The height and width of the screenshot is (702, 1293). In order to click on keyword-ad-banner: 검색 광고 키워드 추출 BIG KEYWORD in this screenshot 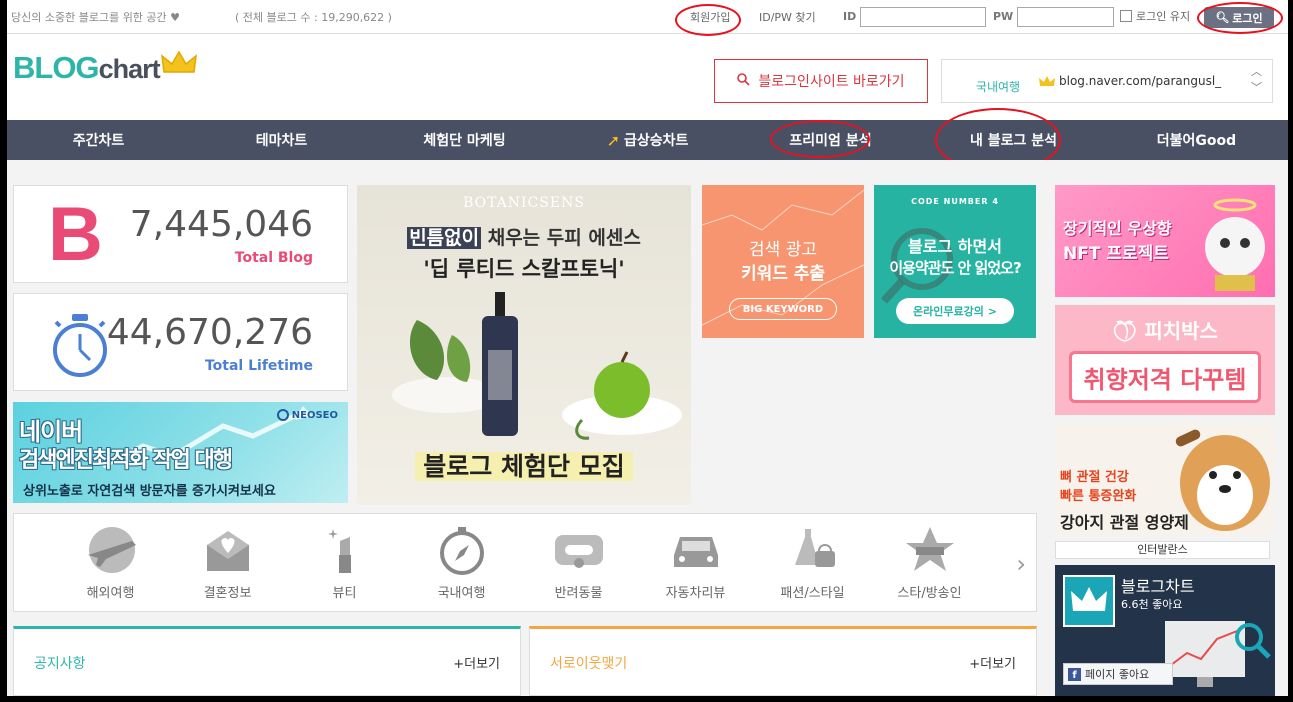, I will do `click(783, 261)`.